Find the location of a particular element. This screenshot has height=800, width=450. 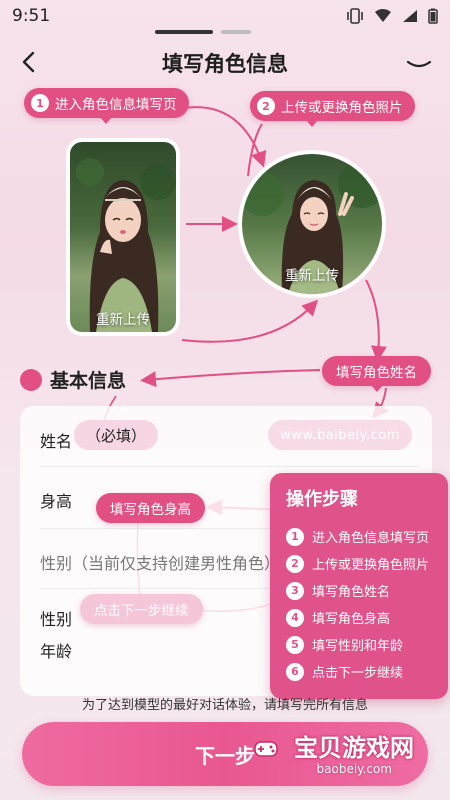

step-label: 点击下一步继续 is located at coordinates (358, 673).